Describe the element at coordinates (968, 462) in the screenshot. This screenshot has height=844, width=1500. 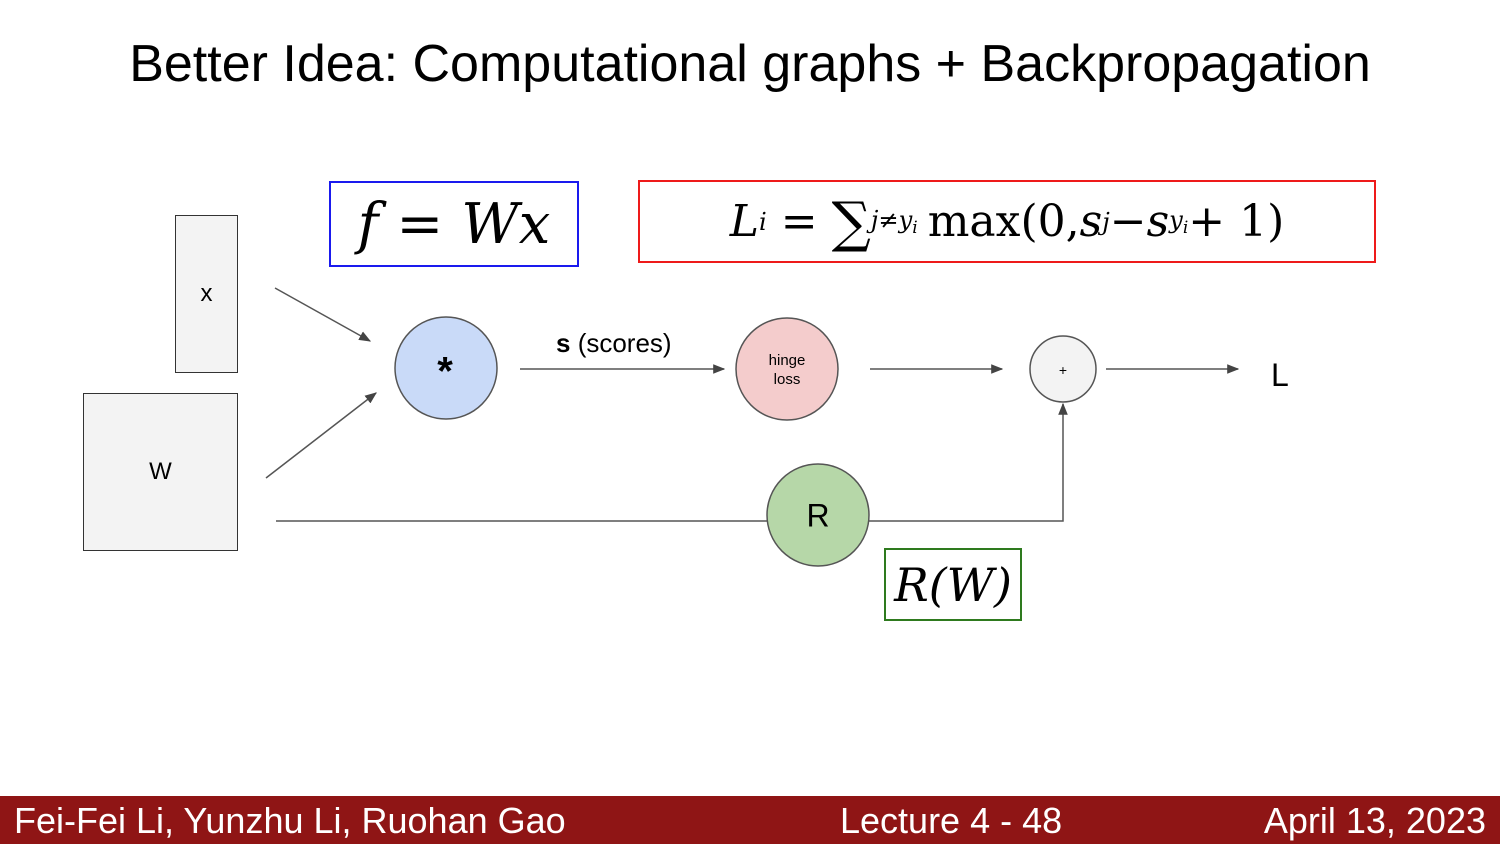
I see `edge-reg-to-add` at that location.